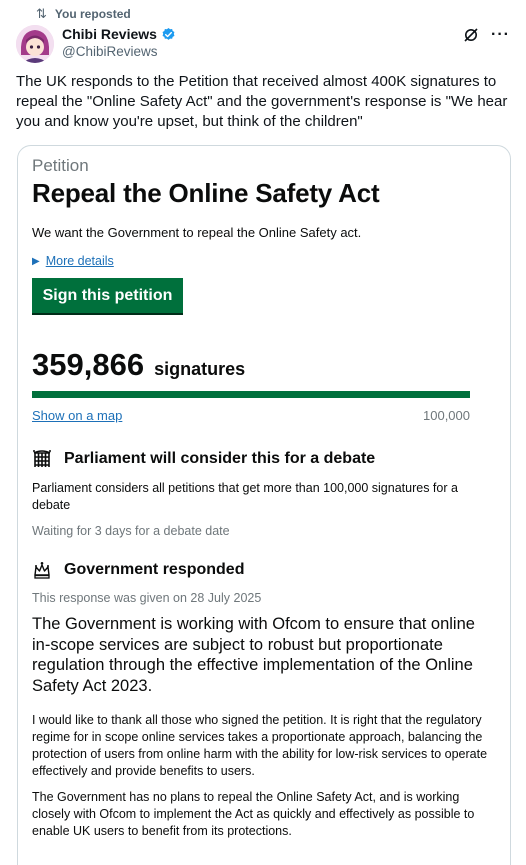 The width and height of the screenshot is (526, 865). I want to click on portcullis-icon, so click(42, 459).